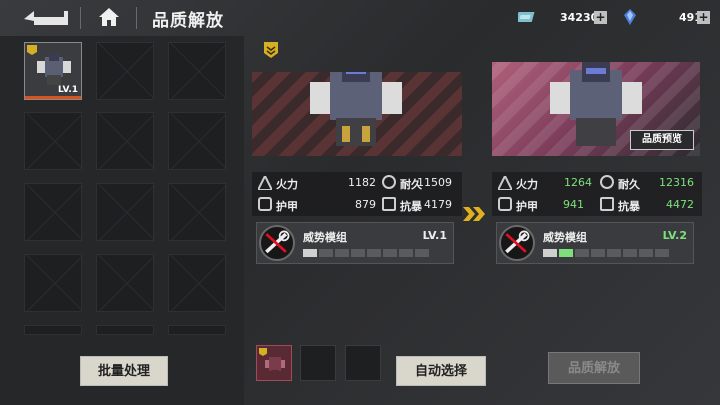 The width and height of the screenshot is (720, 405). I want to click on inventory-slot-selected: LV.1, so click(53, 71).